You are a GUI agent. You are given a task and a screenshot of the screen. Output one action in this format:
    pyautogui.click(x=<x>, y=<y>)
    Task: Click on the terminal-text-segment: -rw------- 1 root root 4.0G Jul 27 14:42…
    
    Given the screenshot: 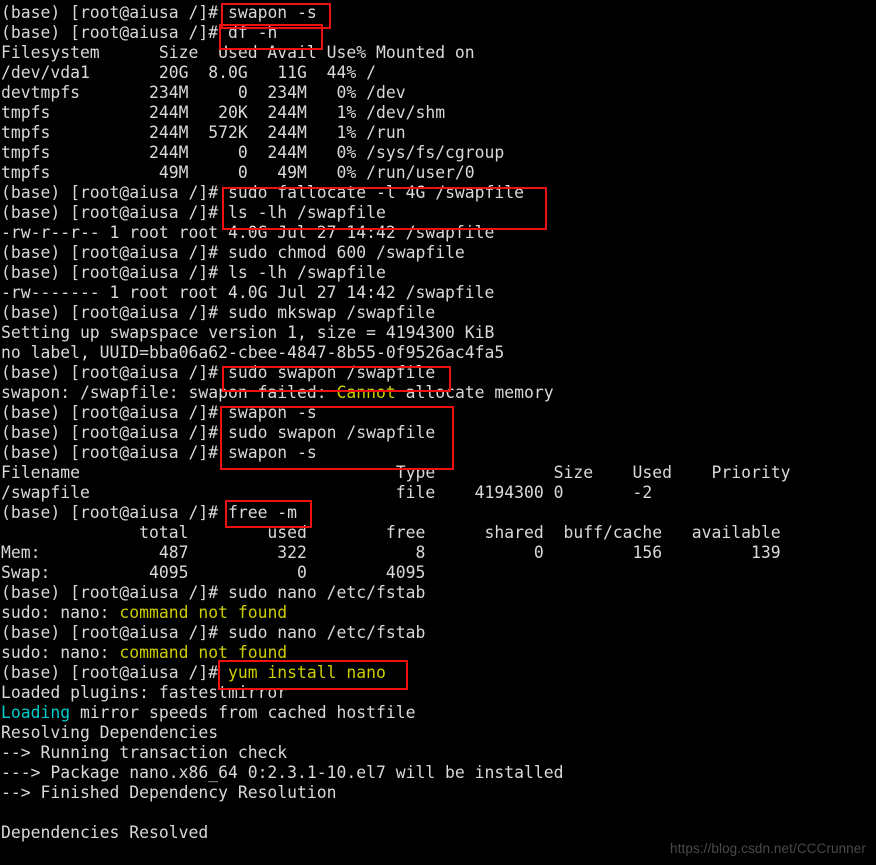 What is the action you would take?
    pyautogui.click(x=248, y=292)
    